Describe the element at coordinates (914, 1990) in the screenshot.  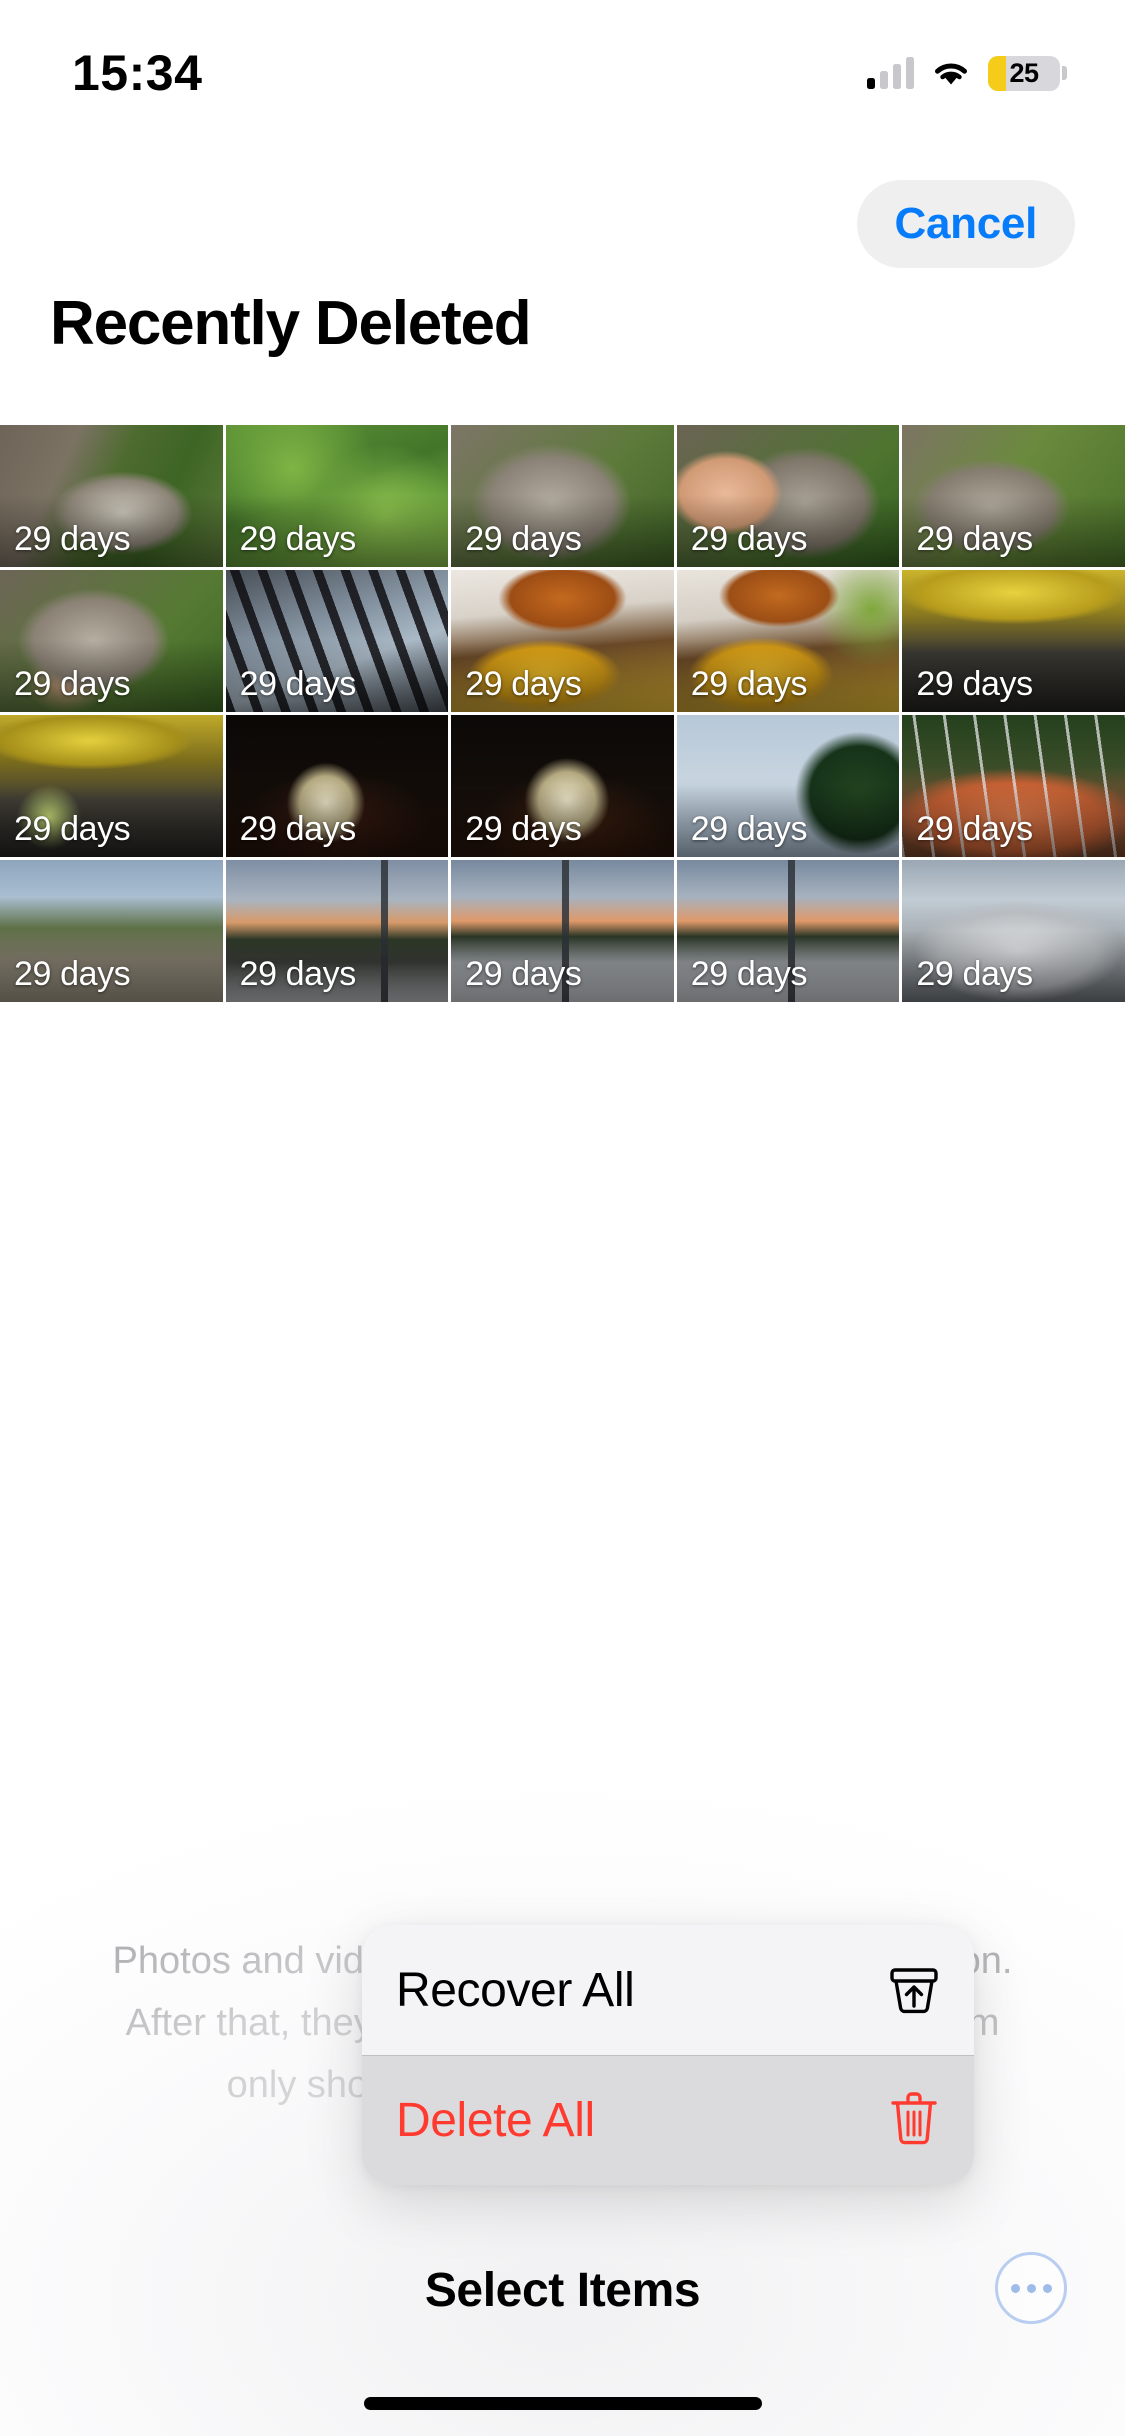
I see `recover-trash-up-arrow-icon` at that location.